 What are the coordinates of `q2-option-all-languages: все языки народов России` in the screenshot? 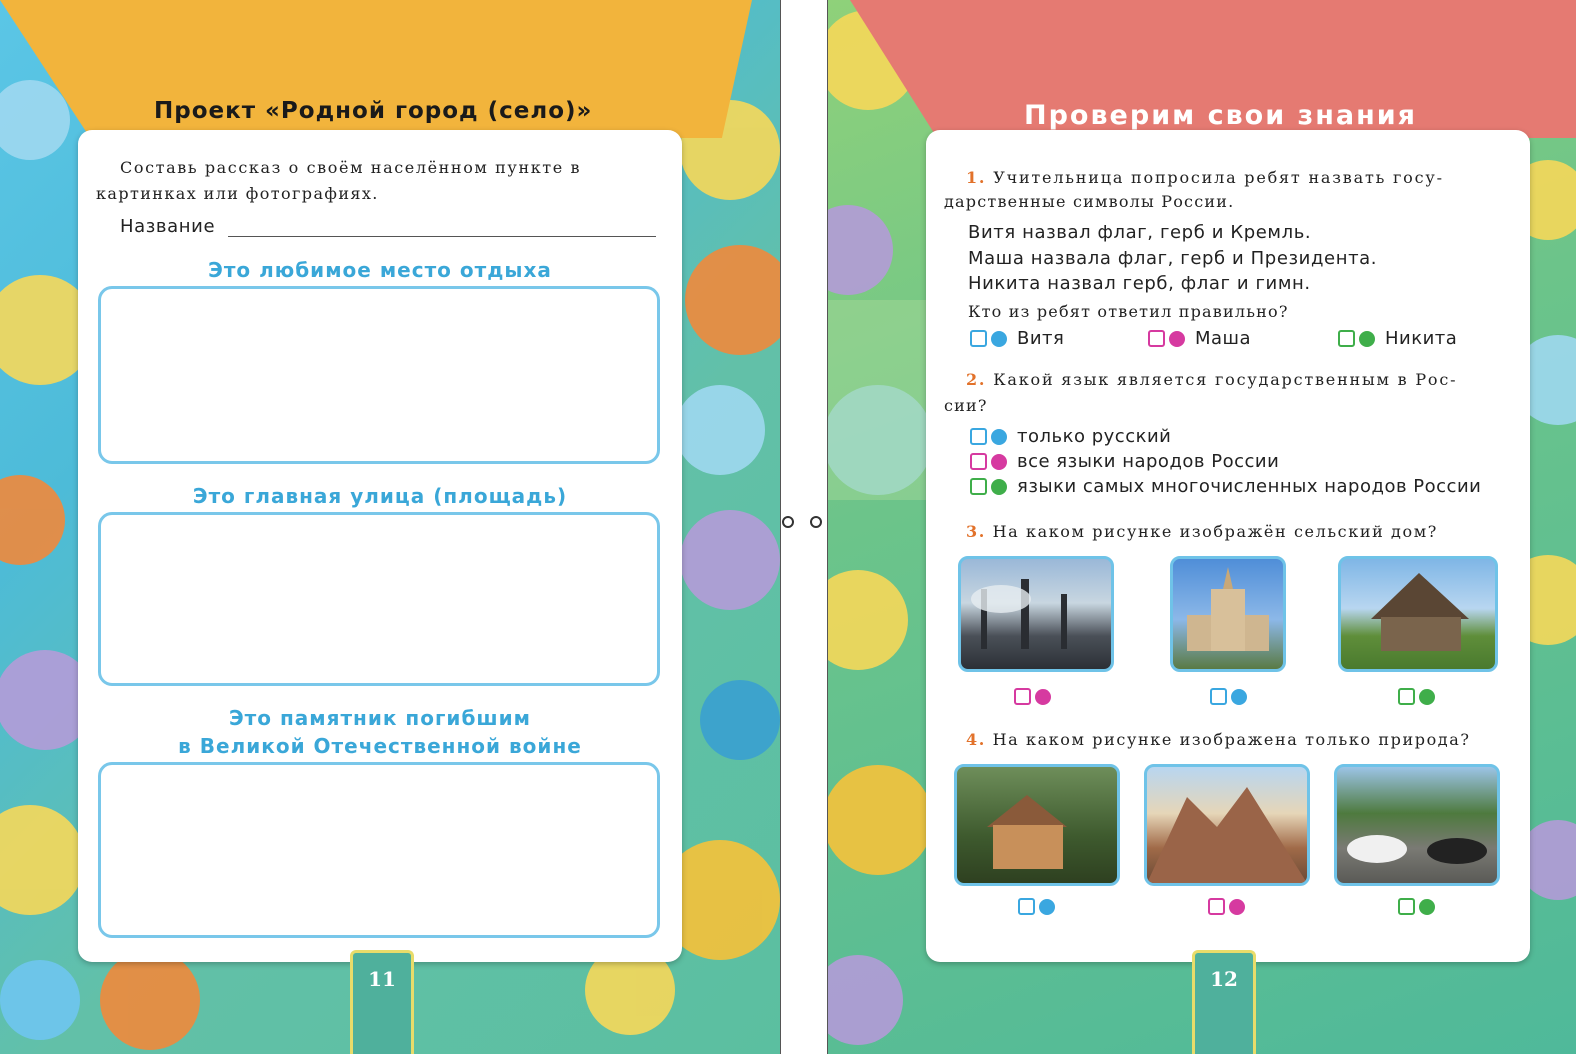 It's located at (1124, 461).